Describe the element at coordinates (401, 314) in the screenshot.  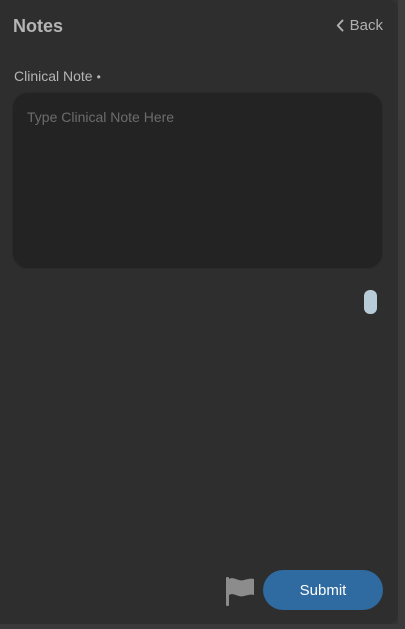
I see `right-edge-strip` at that location.